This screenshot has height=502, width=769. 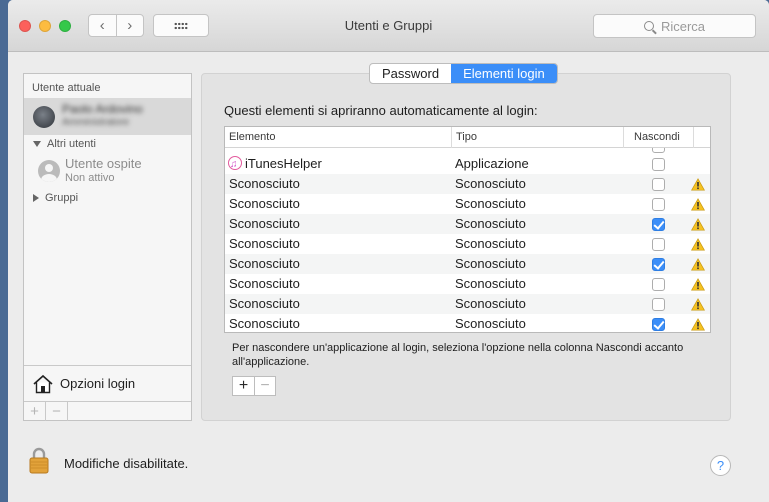 What do you see at coordinates (102, 109) in the screenshot?
I see `current-user-name: Paolo Ardovino` at bounding box center [102, 109].